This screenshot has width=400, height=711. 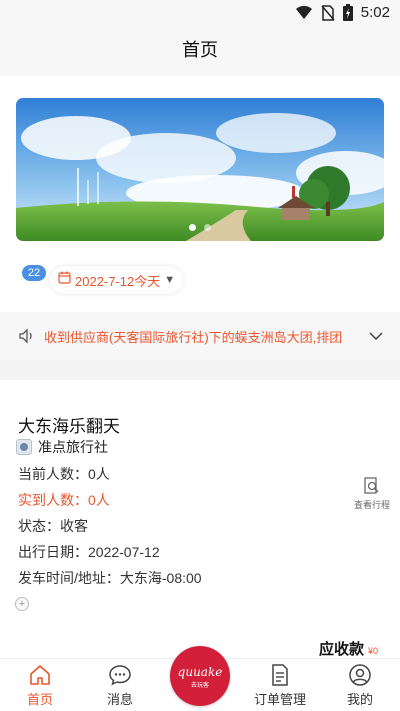 I want to click on plus-icon: +, so click(x=22, y=604).